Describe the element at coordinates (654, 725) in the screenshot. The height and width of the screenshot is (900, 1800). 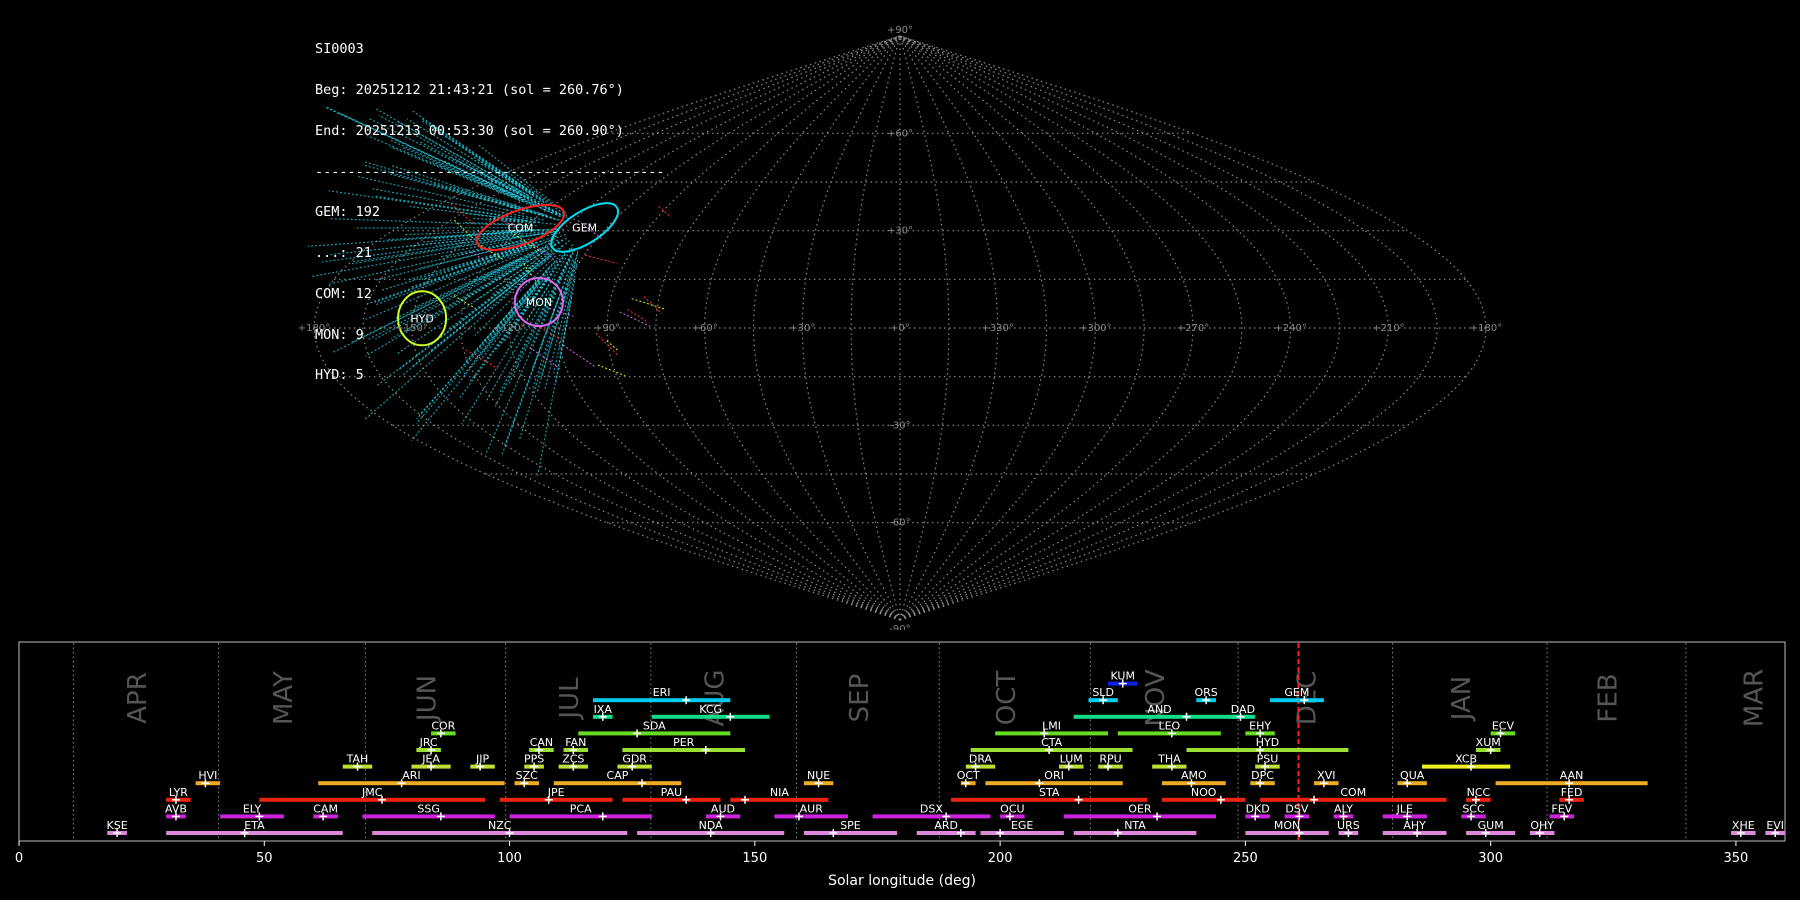
I see `shower-label-sda: SDA` at that location.